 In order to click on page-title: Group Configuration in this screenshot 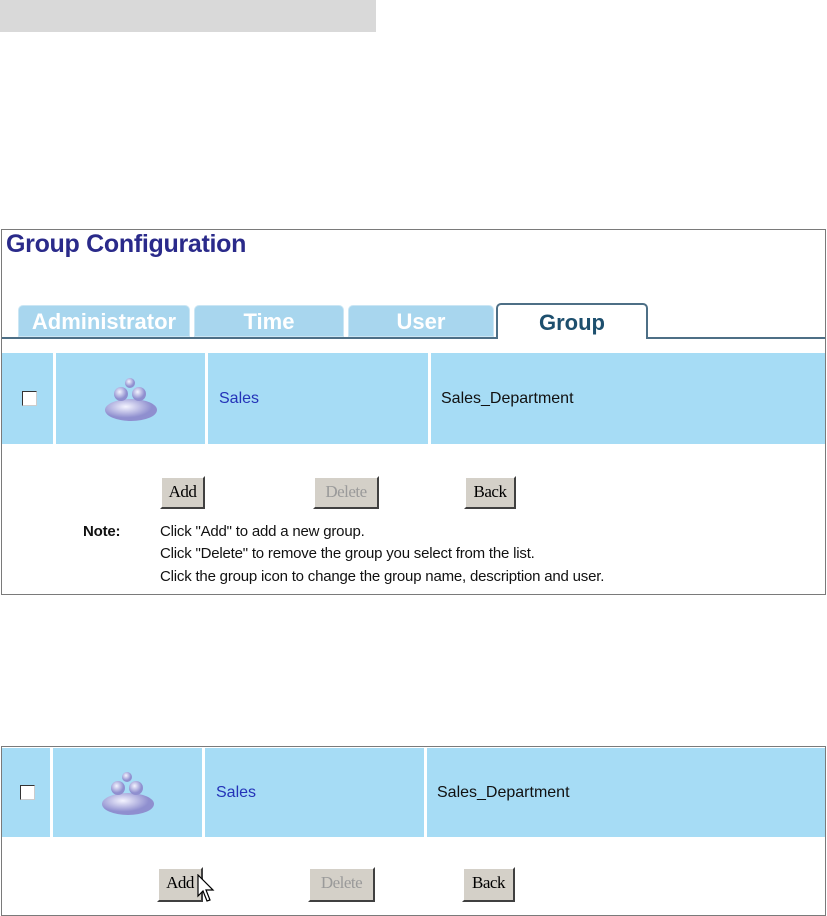, I will do `click(126, 244)`.